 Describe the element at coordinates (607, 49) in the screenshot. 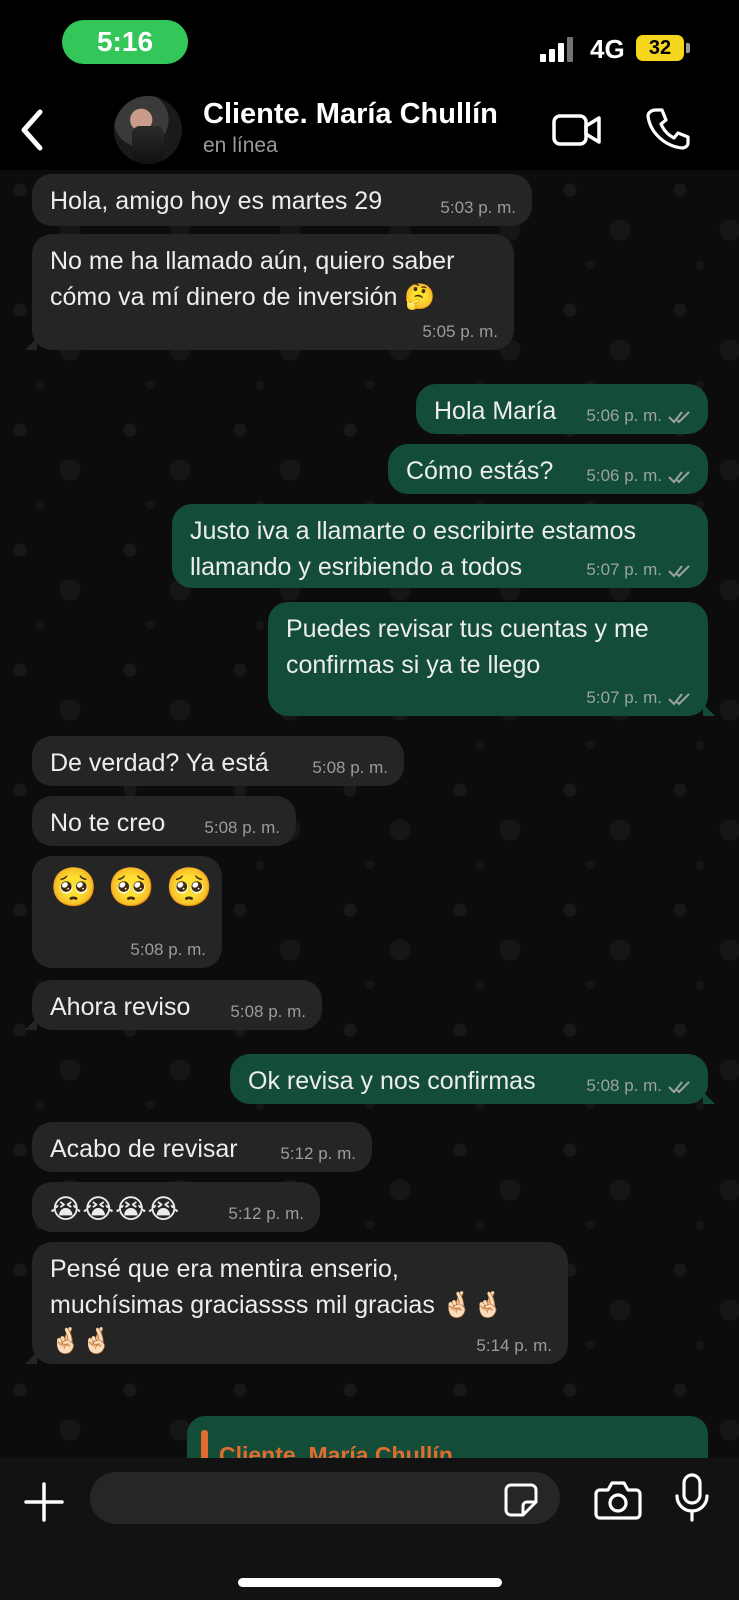

I see `network-type: 4G` at that location.